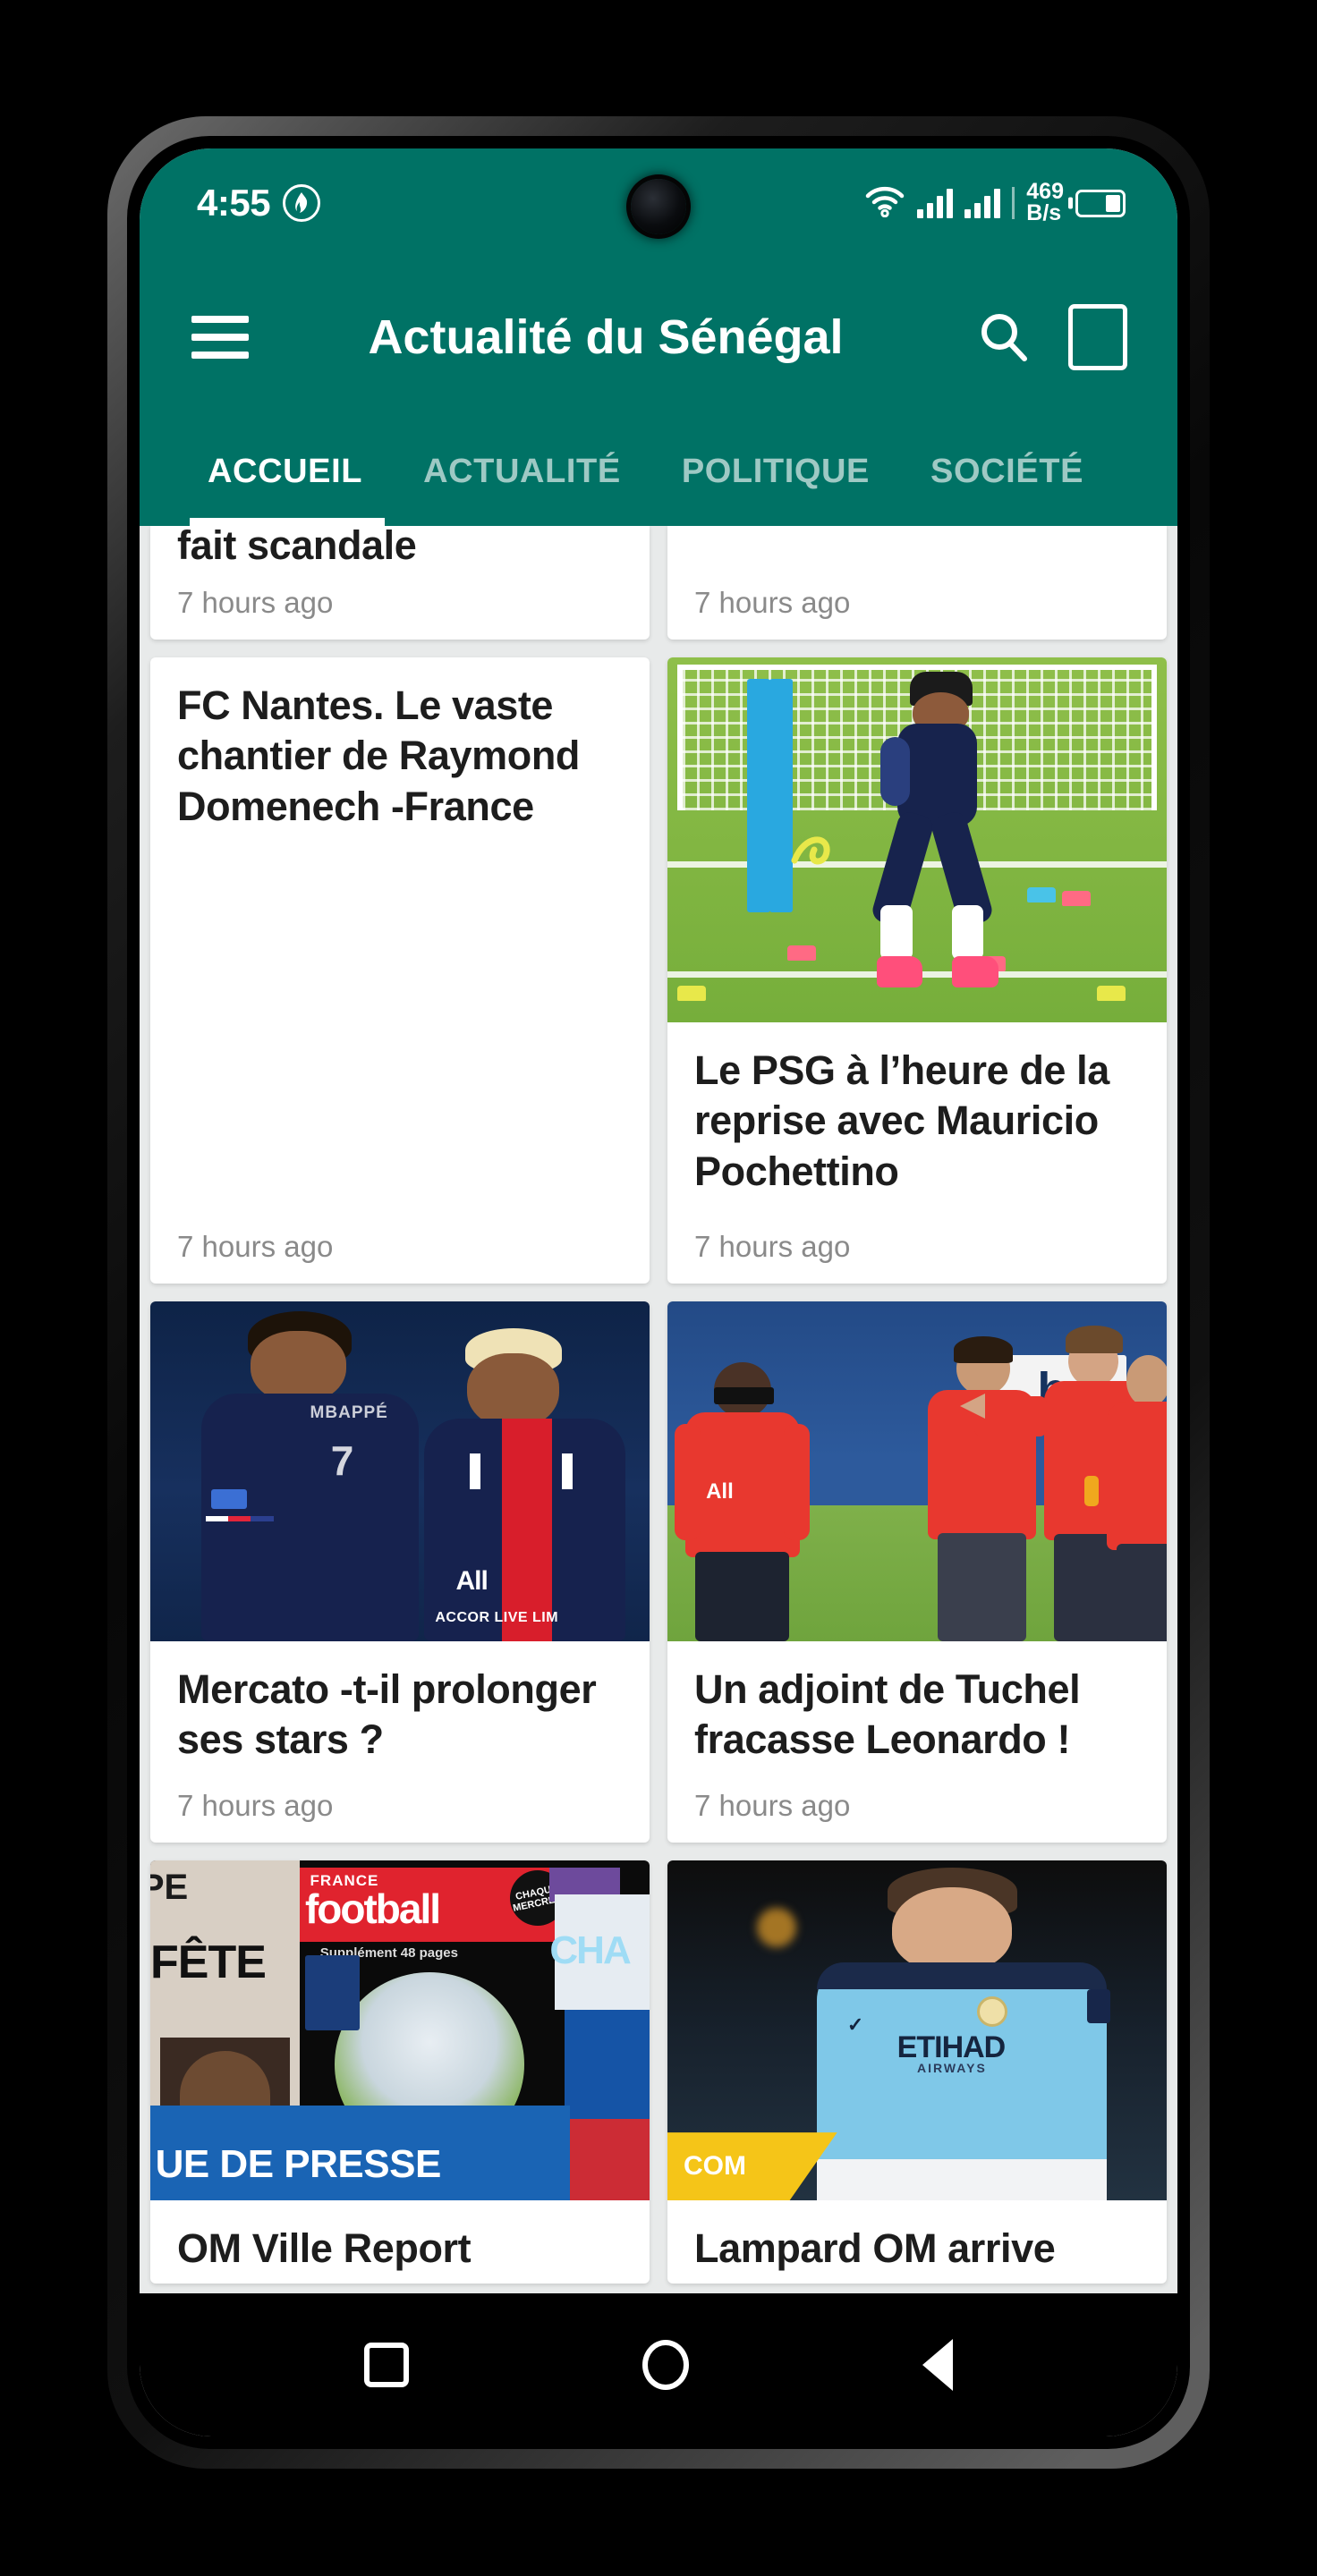  Describe the element at coordinates (386, 2365) in the screenshot. I see `recents-square-icon` at that location.